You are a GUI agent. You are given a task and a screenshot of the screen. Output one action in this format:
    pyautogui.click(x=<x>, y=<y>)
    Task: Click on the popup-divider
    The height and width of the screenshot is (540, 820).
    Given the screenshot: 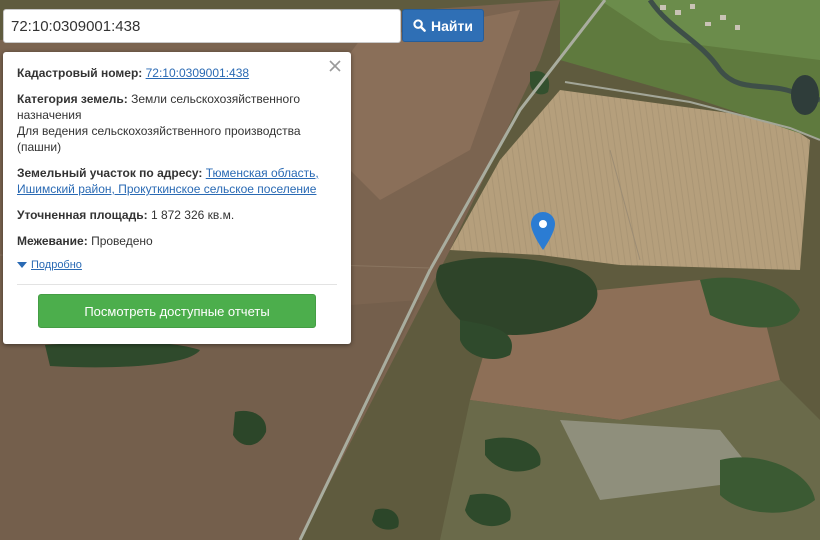 What is the action you would take?
    pyautogui.click(x=177, y=284)
    